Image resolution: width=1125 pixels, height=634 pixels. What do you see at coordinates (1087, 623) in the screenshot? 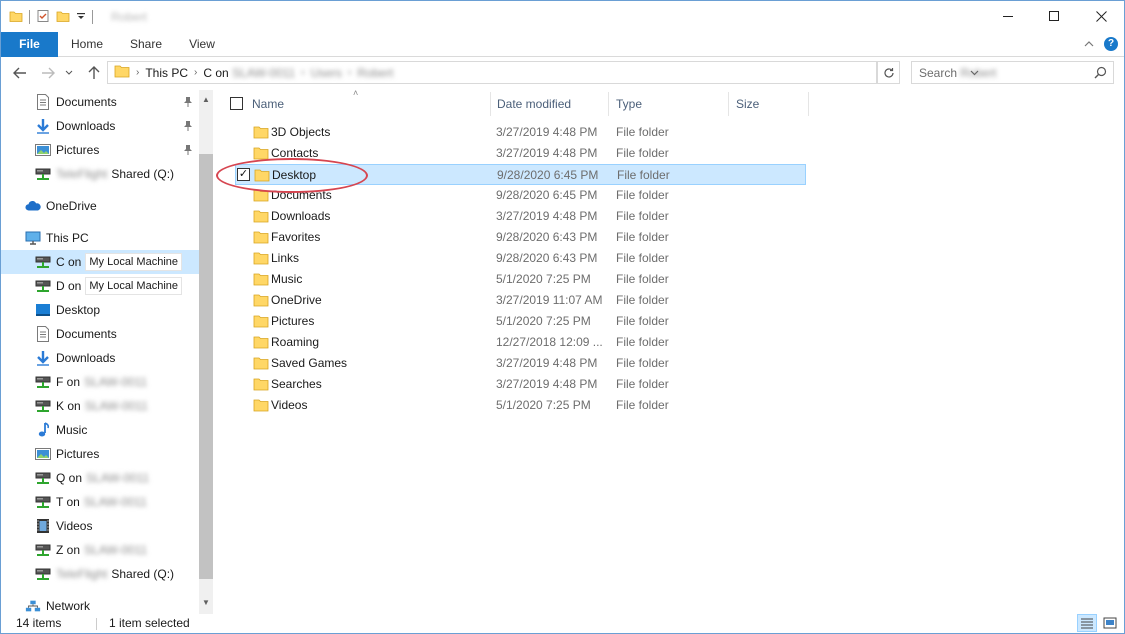
I see `details-view-button` at bounding box center [1087, 623].